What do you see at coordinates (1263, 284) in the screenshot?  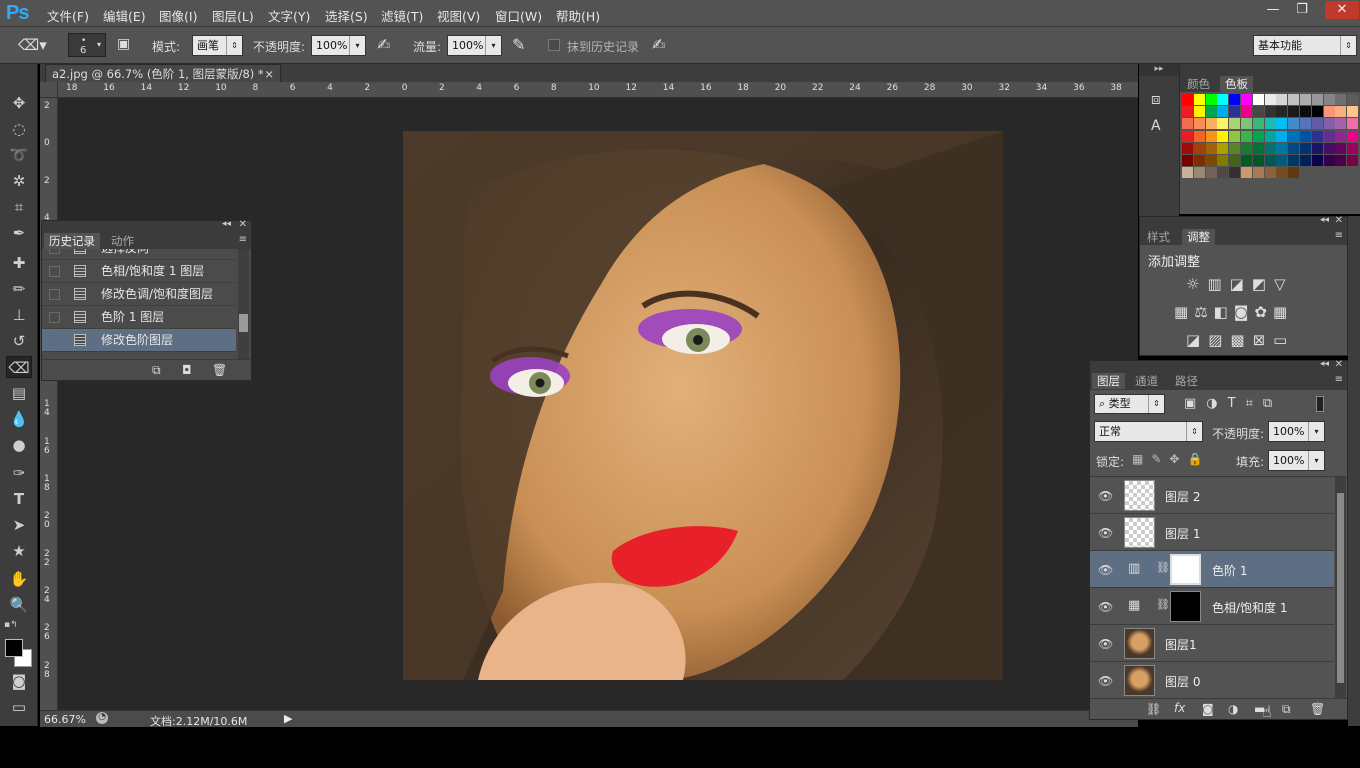 I see `exposure-icon: ◩` at bounding box center [1263, 284].